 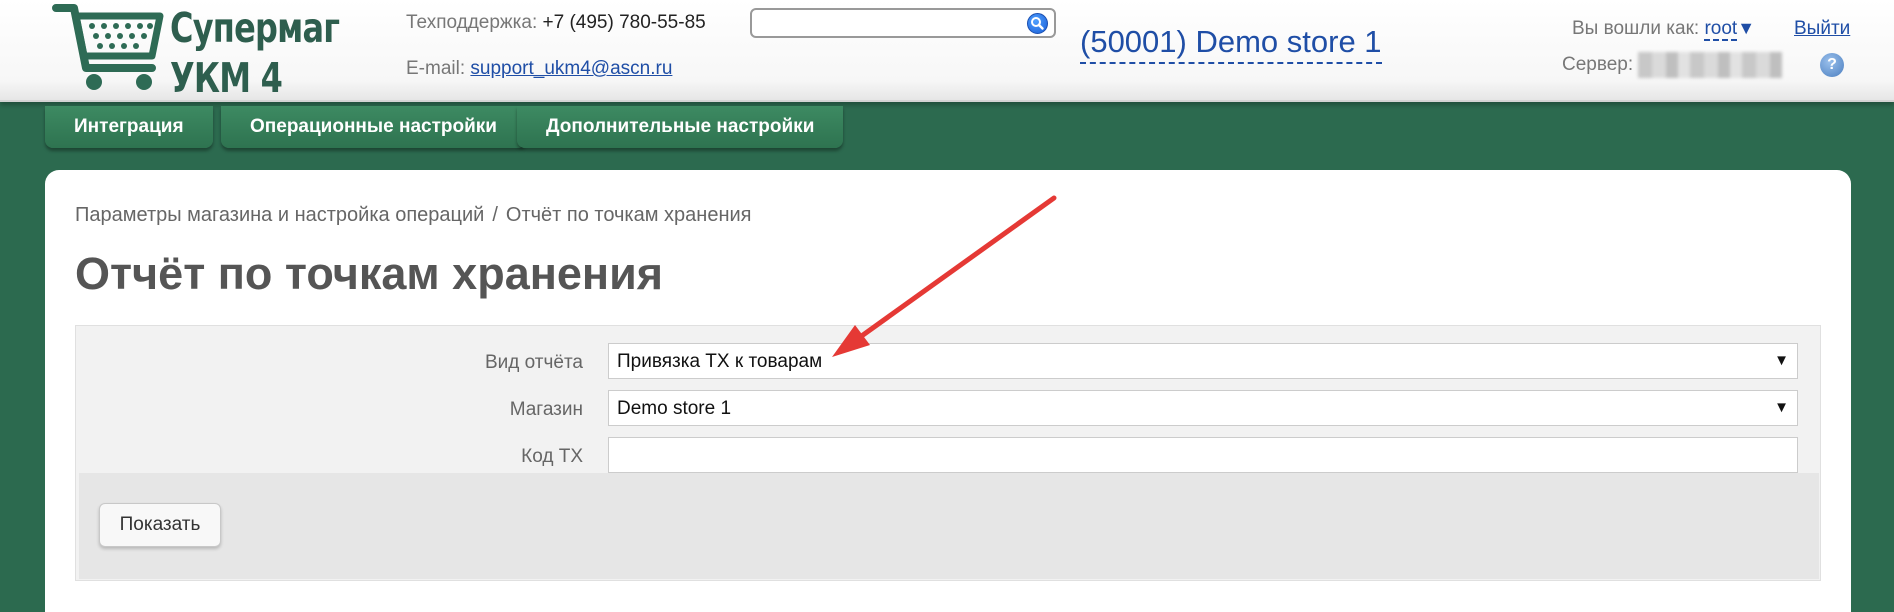 What do you see at coordinates (129, 127) in the screenshot?
I see `tab-integration: Интеграция` at bounding box center [129, 127].